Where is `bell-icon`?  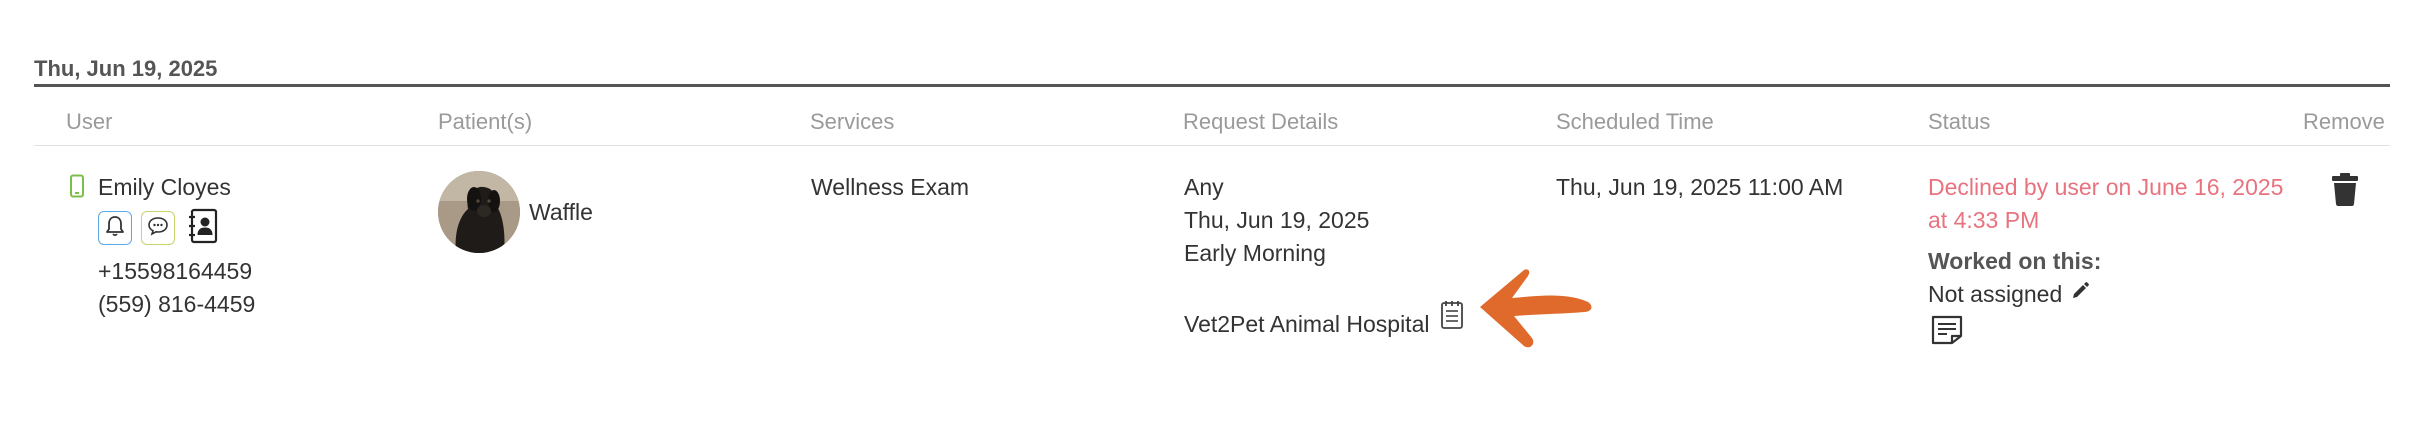 bell-icon is located at coordinates (115, 228).